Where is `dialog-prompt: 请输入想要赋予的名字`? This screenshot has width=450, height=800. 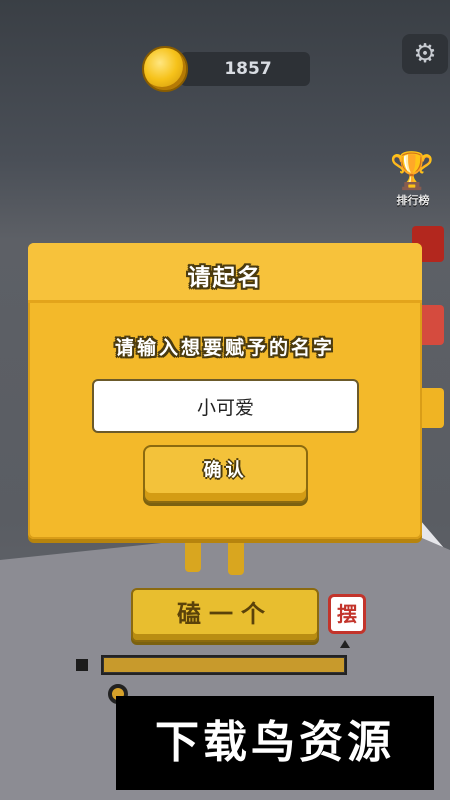
dialog-prompt: 请输入想要赋予的名字 is located at coordinates (224, 348).